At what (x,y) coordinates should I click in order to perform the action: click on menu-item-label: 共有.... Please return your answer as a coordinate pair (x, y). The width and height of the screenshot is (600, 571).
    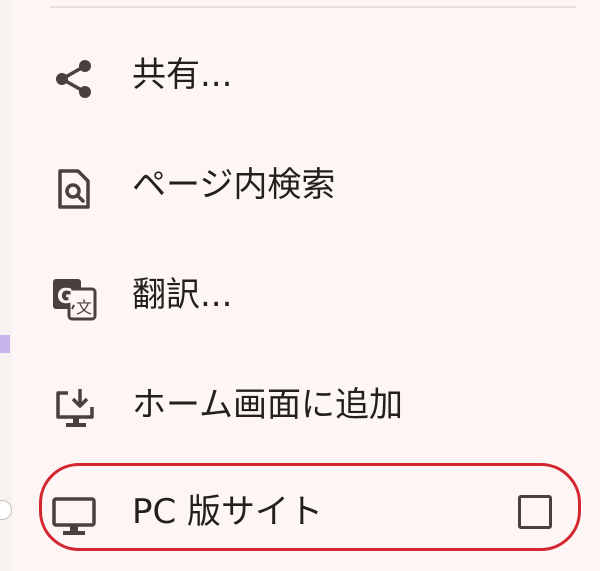
    Looking at the image, I should click on (182, 75).